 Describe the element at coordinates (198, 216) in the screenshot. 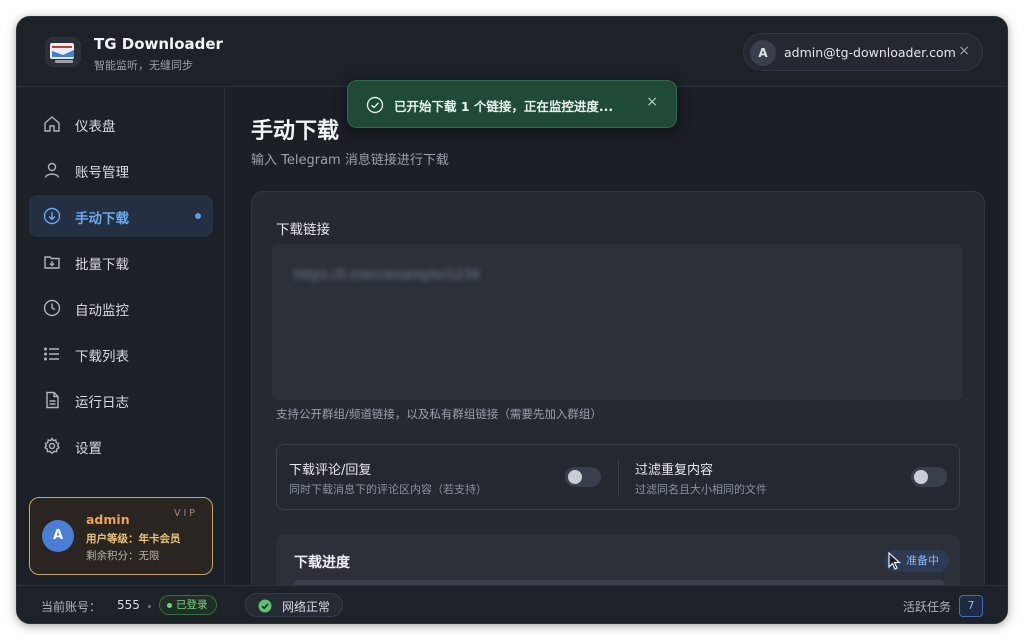

I see `active-indicator-dot` at that location.